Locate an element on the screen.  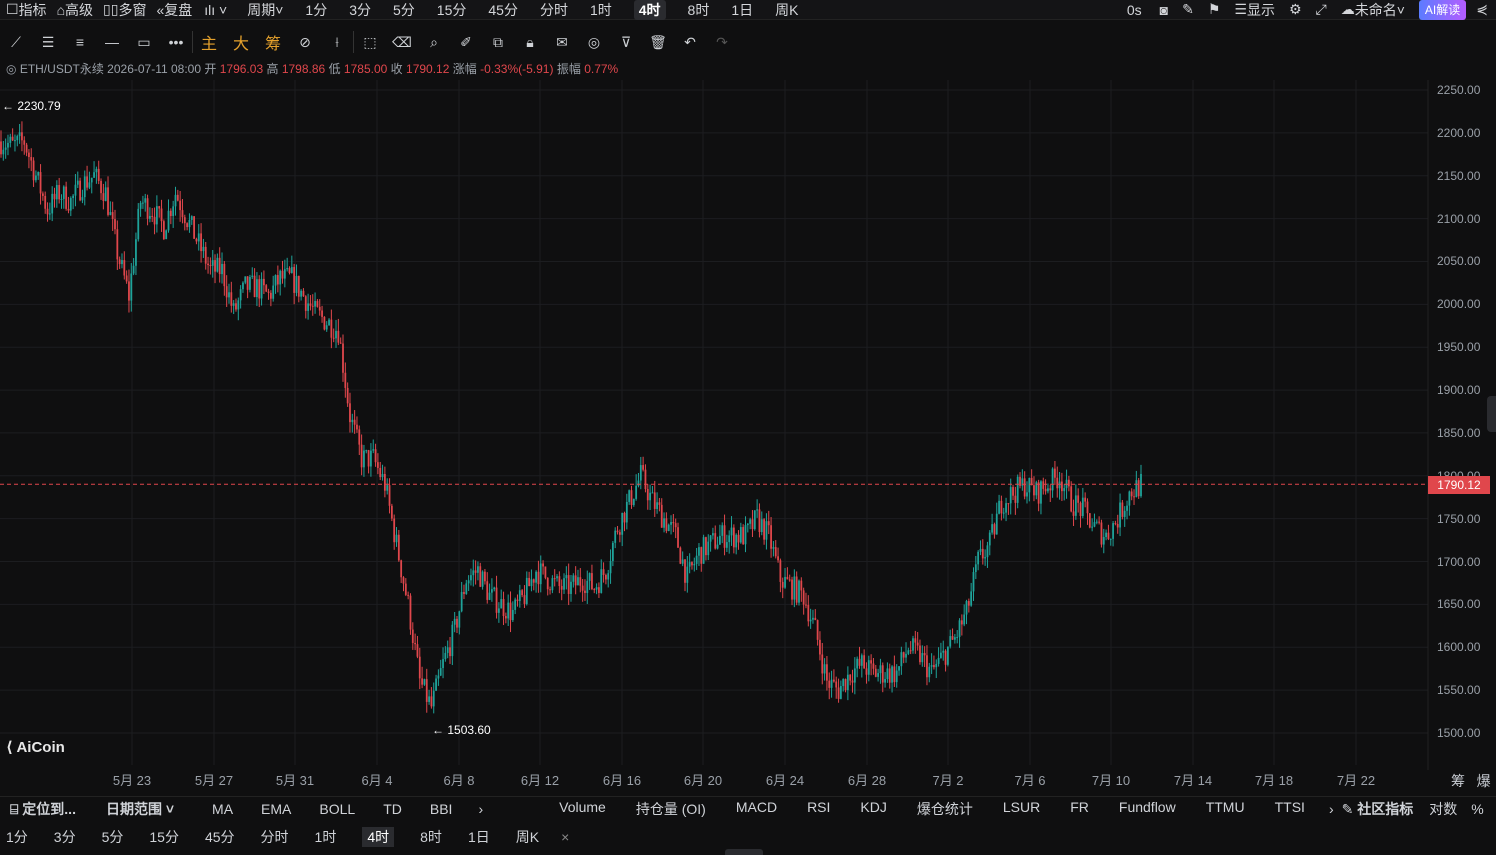
multi-window-menu: ▯▯ 多窗 is located at coordinates (124, 10).